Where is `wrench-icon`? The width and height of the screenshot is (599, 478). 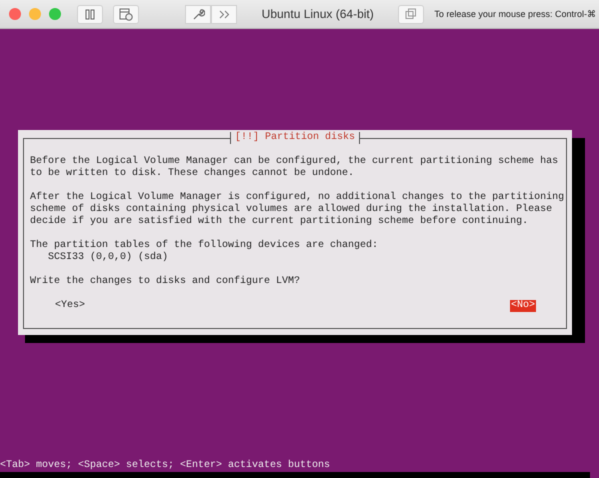
wrench-icon is located at coordinates (198, 14).